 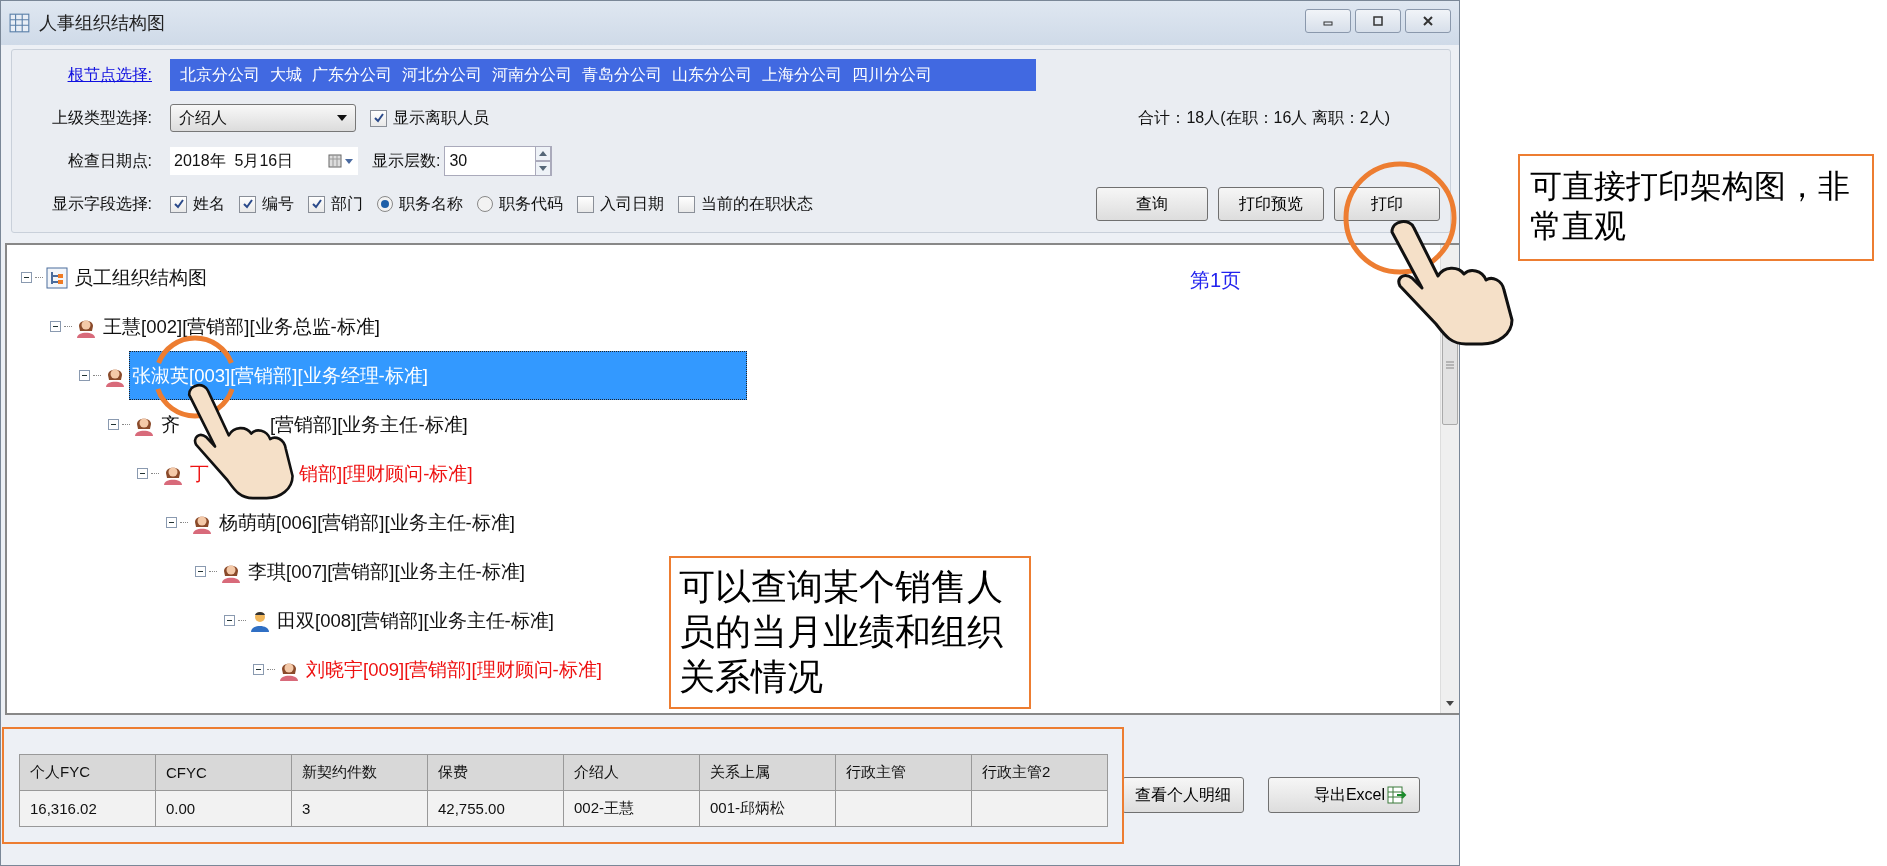 I want to click on date-field: 2018年 5月16日, so click(x=264, y=161).